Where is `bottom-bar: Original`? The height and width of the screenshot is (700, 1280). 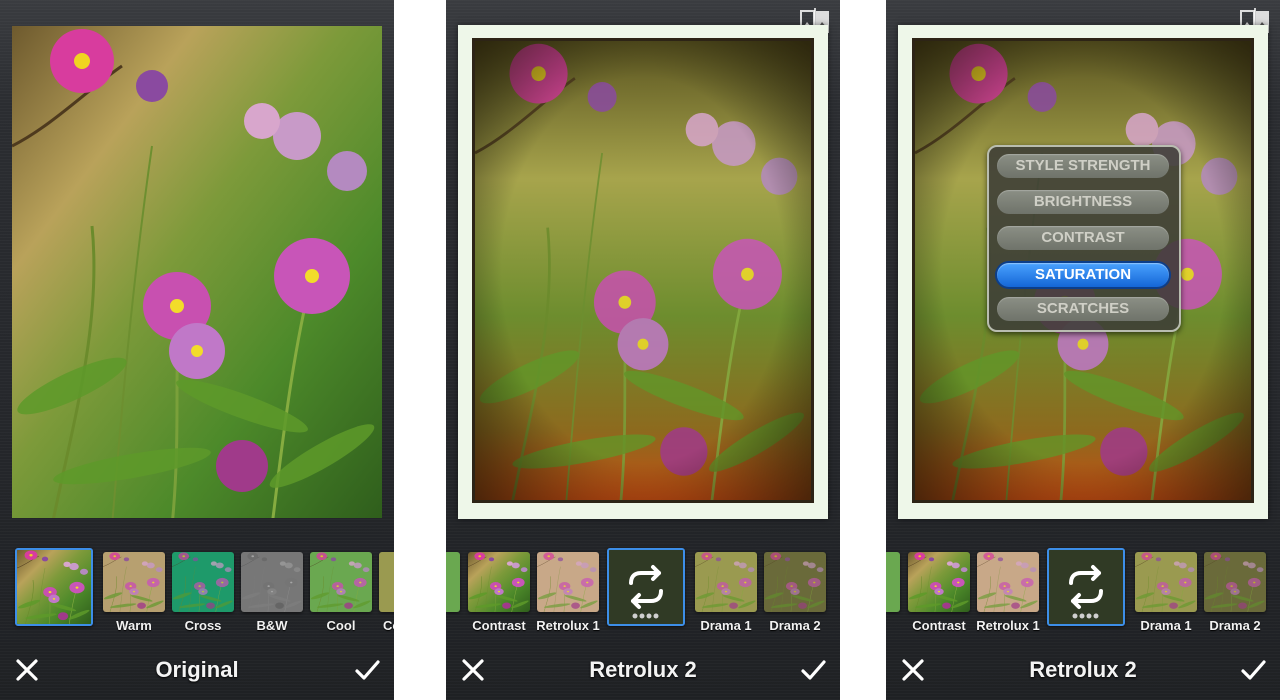 bottom-bar: Original is located at coordinates (197, 671).